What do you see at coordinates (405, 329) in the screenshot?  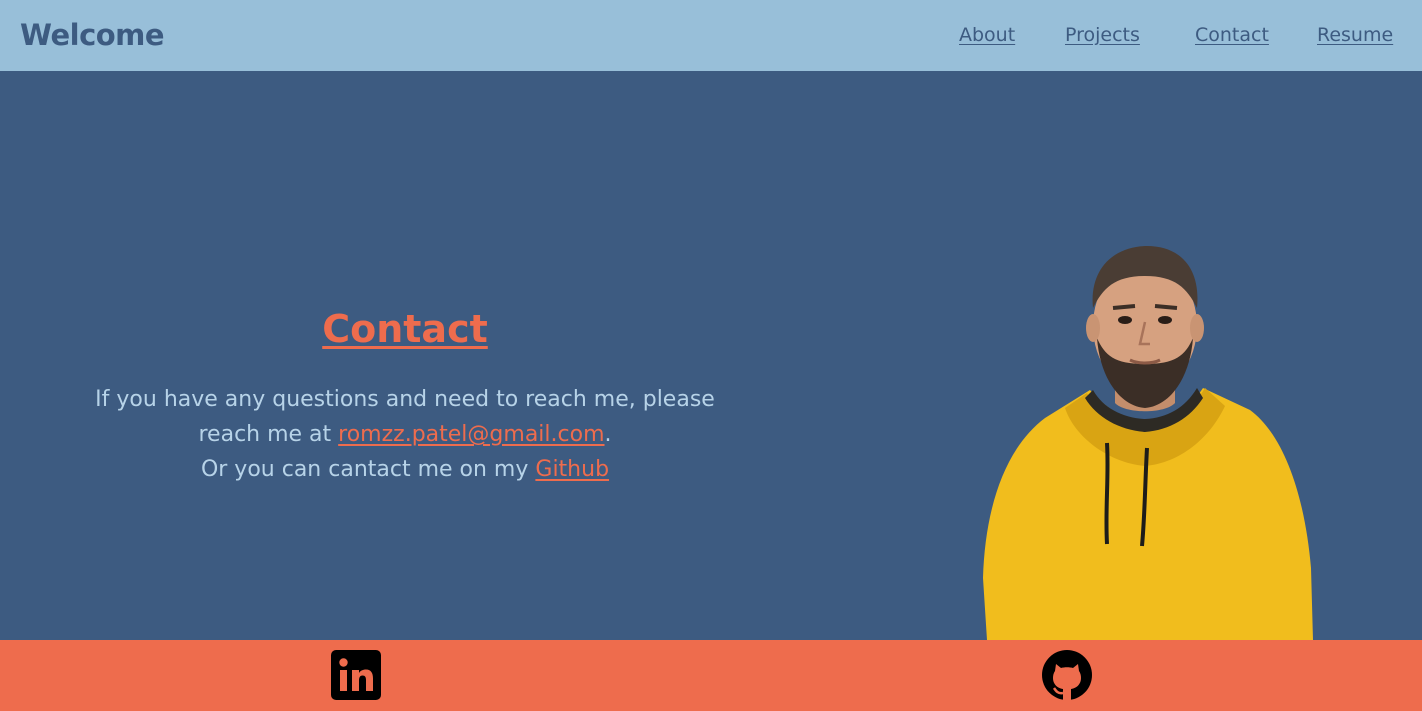 I see `contact-heading: Contact` at bounding box center [405, 329].